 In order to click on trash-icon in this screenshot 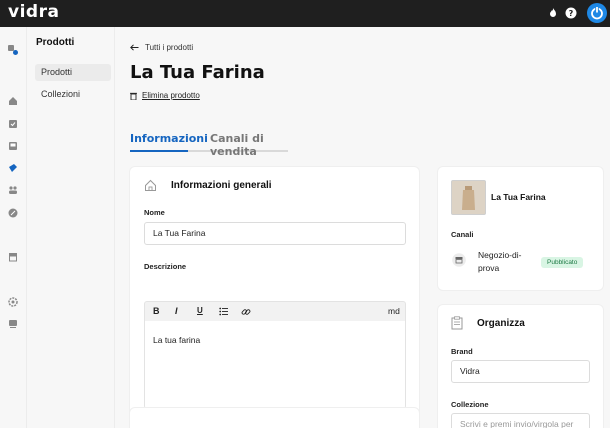, I will do `click(133, 96)`.